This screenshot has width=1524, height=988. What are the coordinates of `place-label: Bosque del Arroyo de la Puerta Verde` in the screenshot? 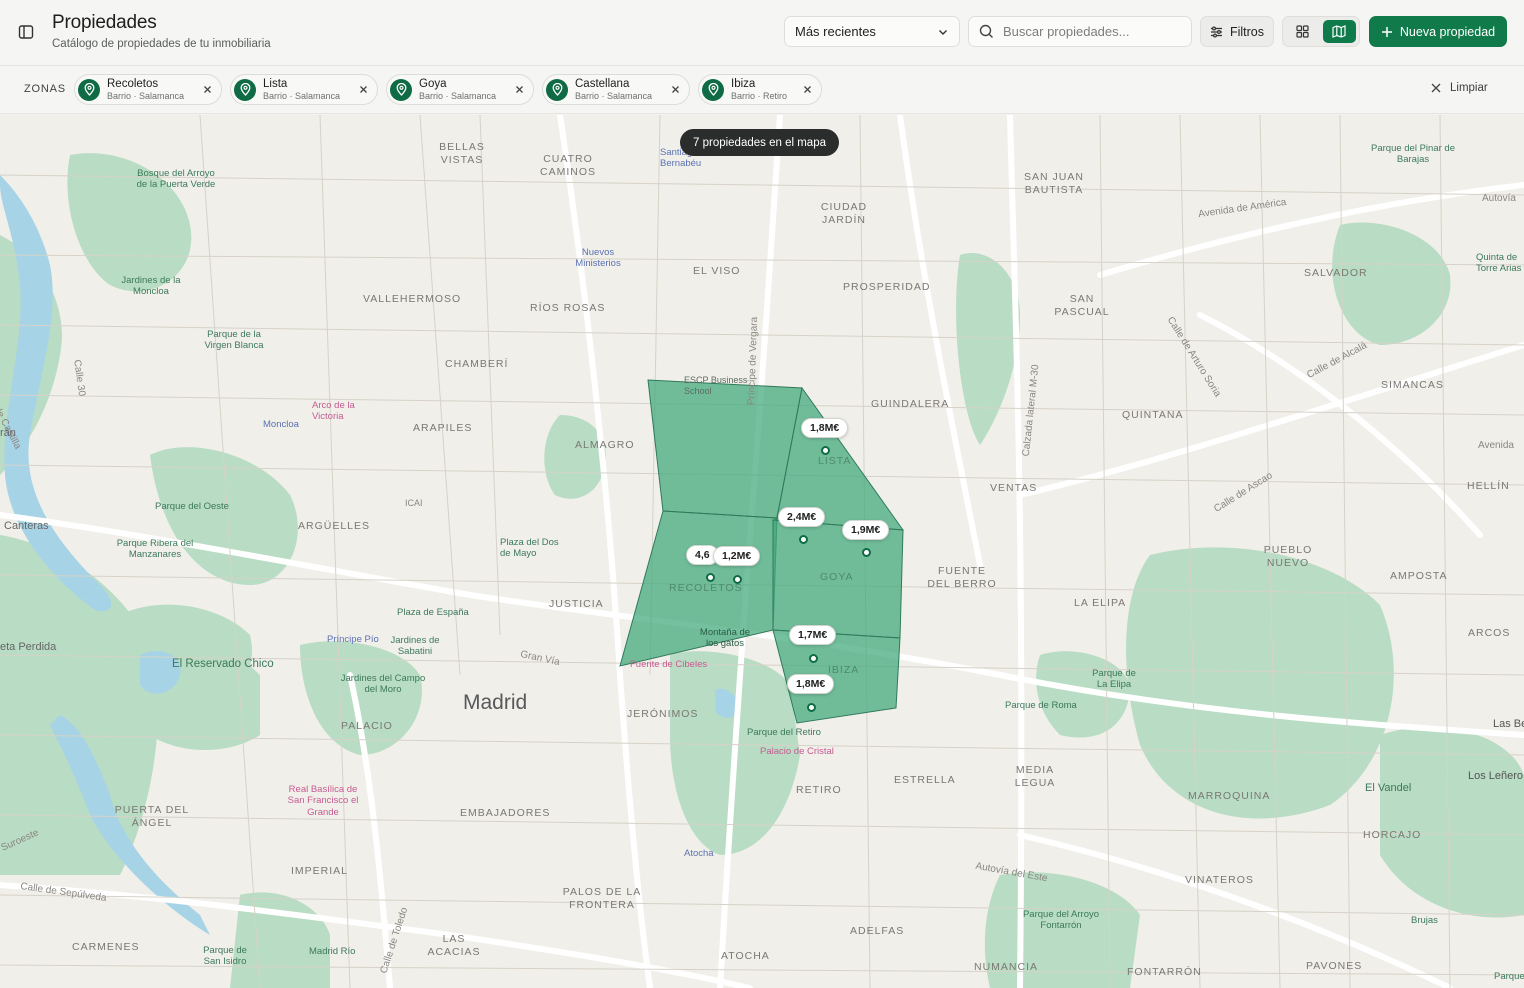 It's located at (176, 179).